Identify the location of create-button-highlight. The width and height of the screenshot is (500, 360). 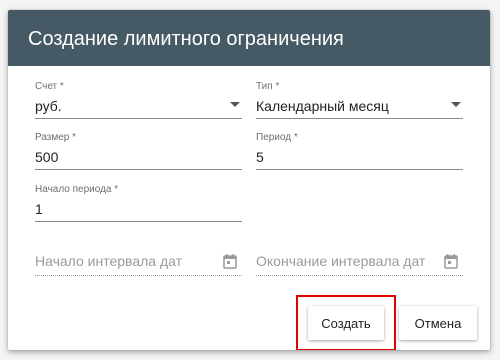
(346, 322).